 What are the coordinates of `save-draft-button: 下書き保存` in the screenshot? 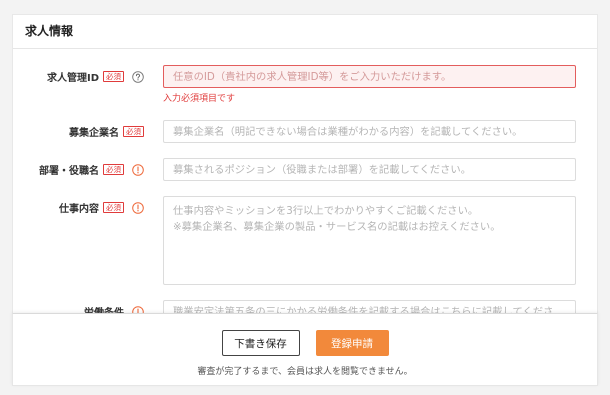 It's located at (260, 343).